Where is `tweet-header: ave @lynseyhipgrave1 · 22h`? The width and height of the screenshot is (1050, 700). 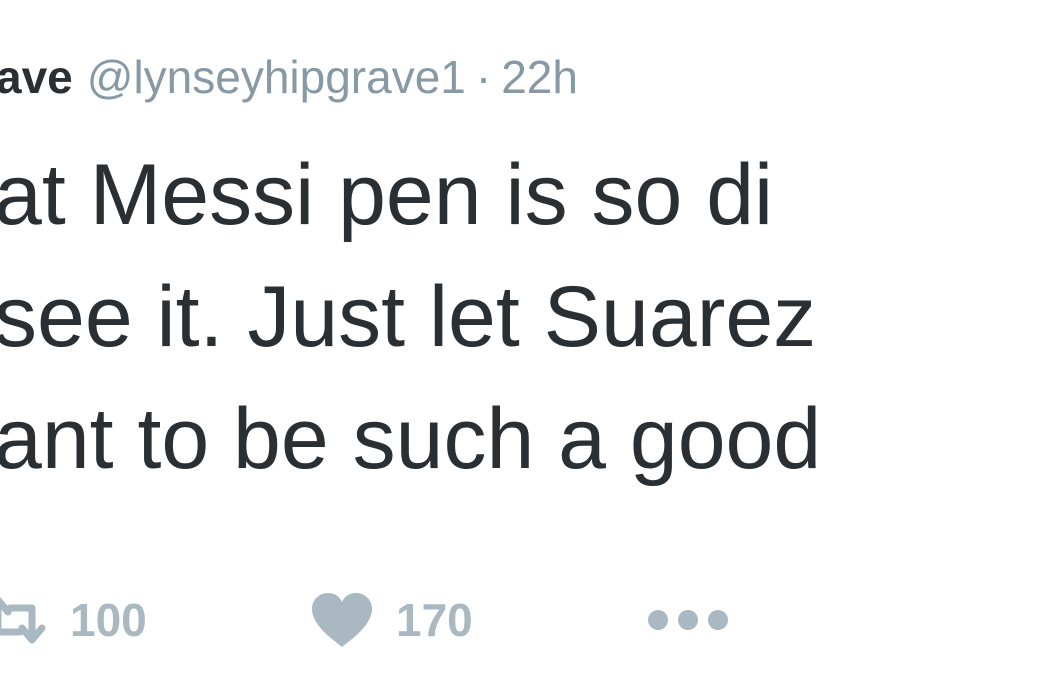
tweet-header: ave @lynseyhipgrave1 · 22h is located at coordinates (289, 77).